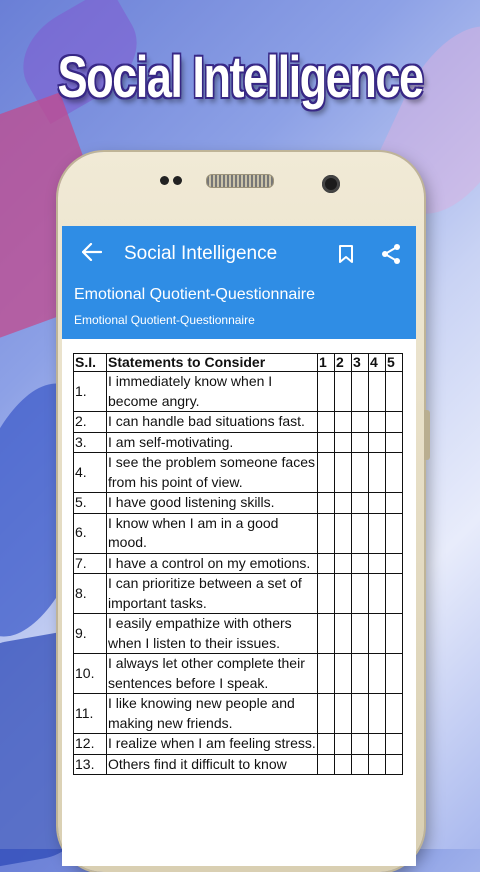 The image size is (480, 872). Describe the element at coordinates (212, 533) in the screenshot. I see `row-statement: I know when I am in a good mood.` at that location.